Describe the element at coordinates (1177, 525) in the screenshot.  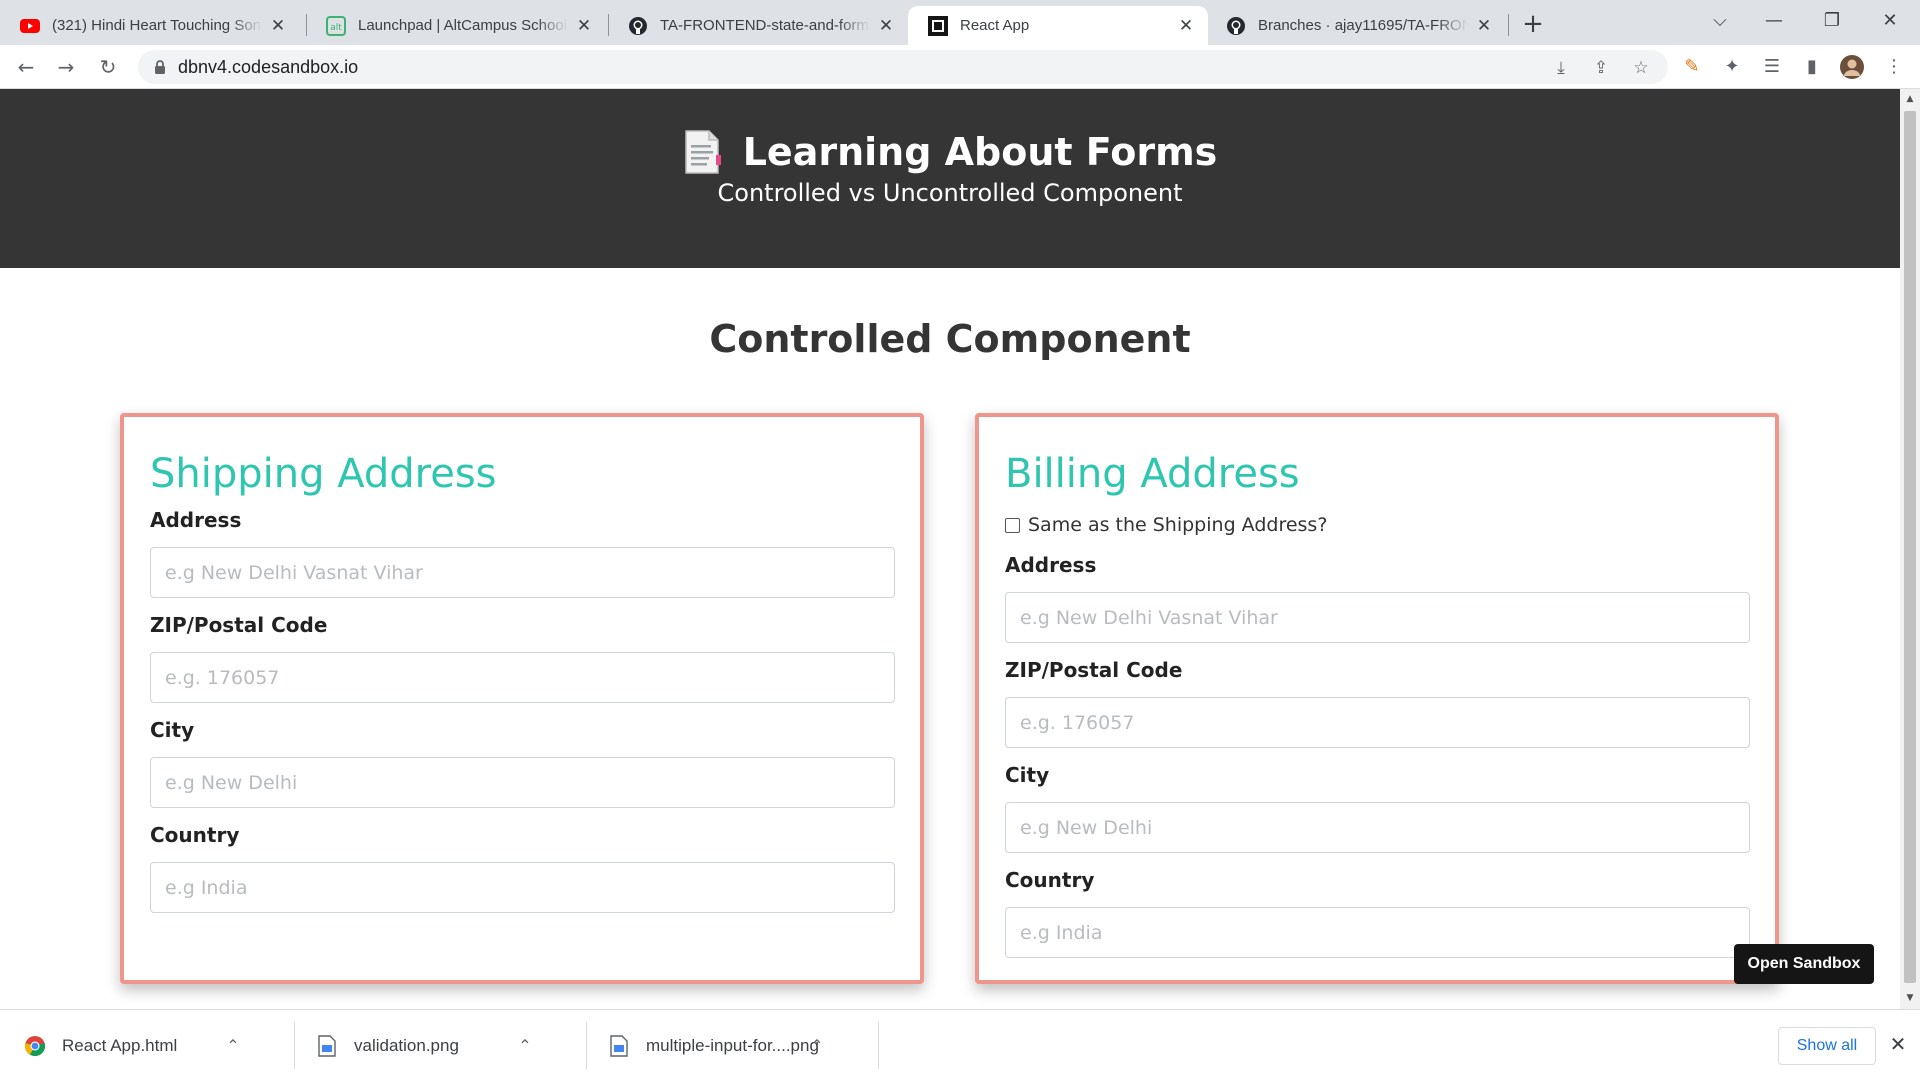
I see `same-as-shipping-label: Same as the Shipping Address?` at that location.